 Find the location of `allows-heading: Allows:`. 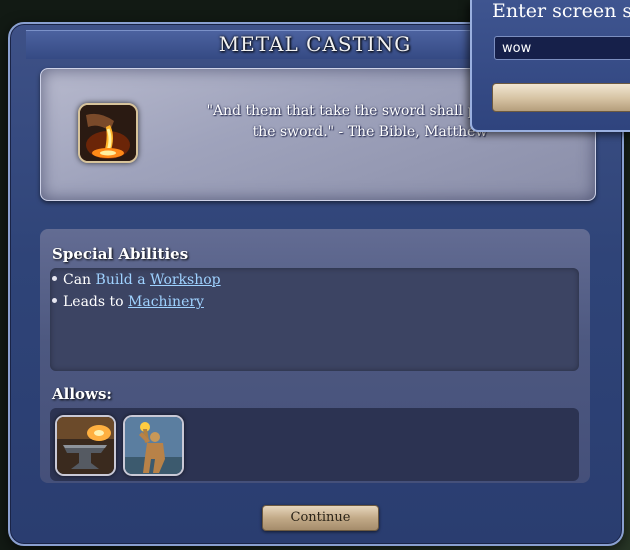

allows-heading: Allows: is located at coordinates (82, 394).